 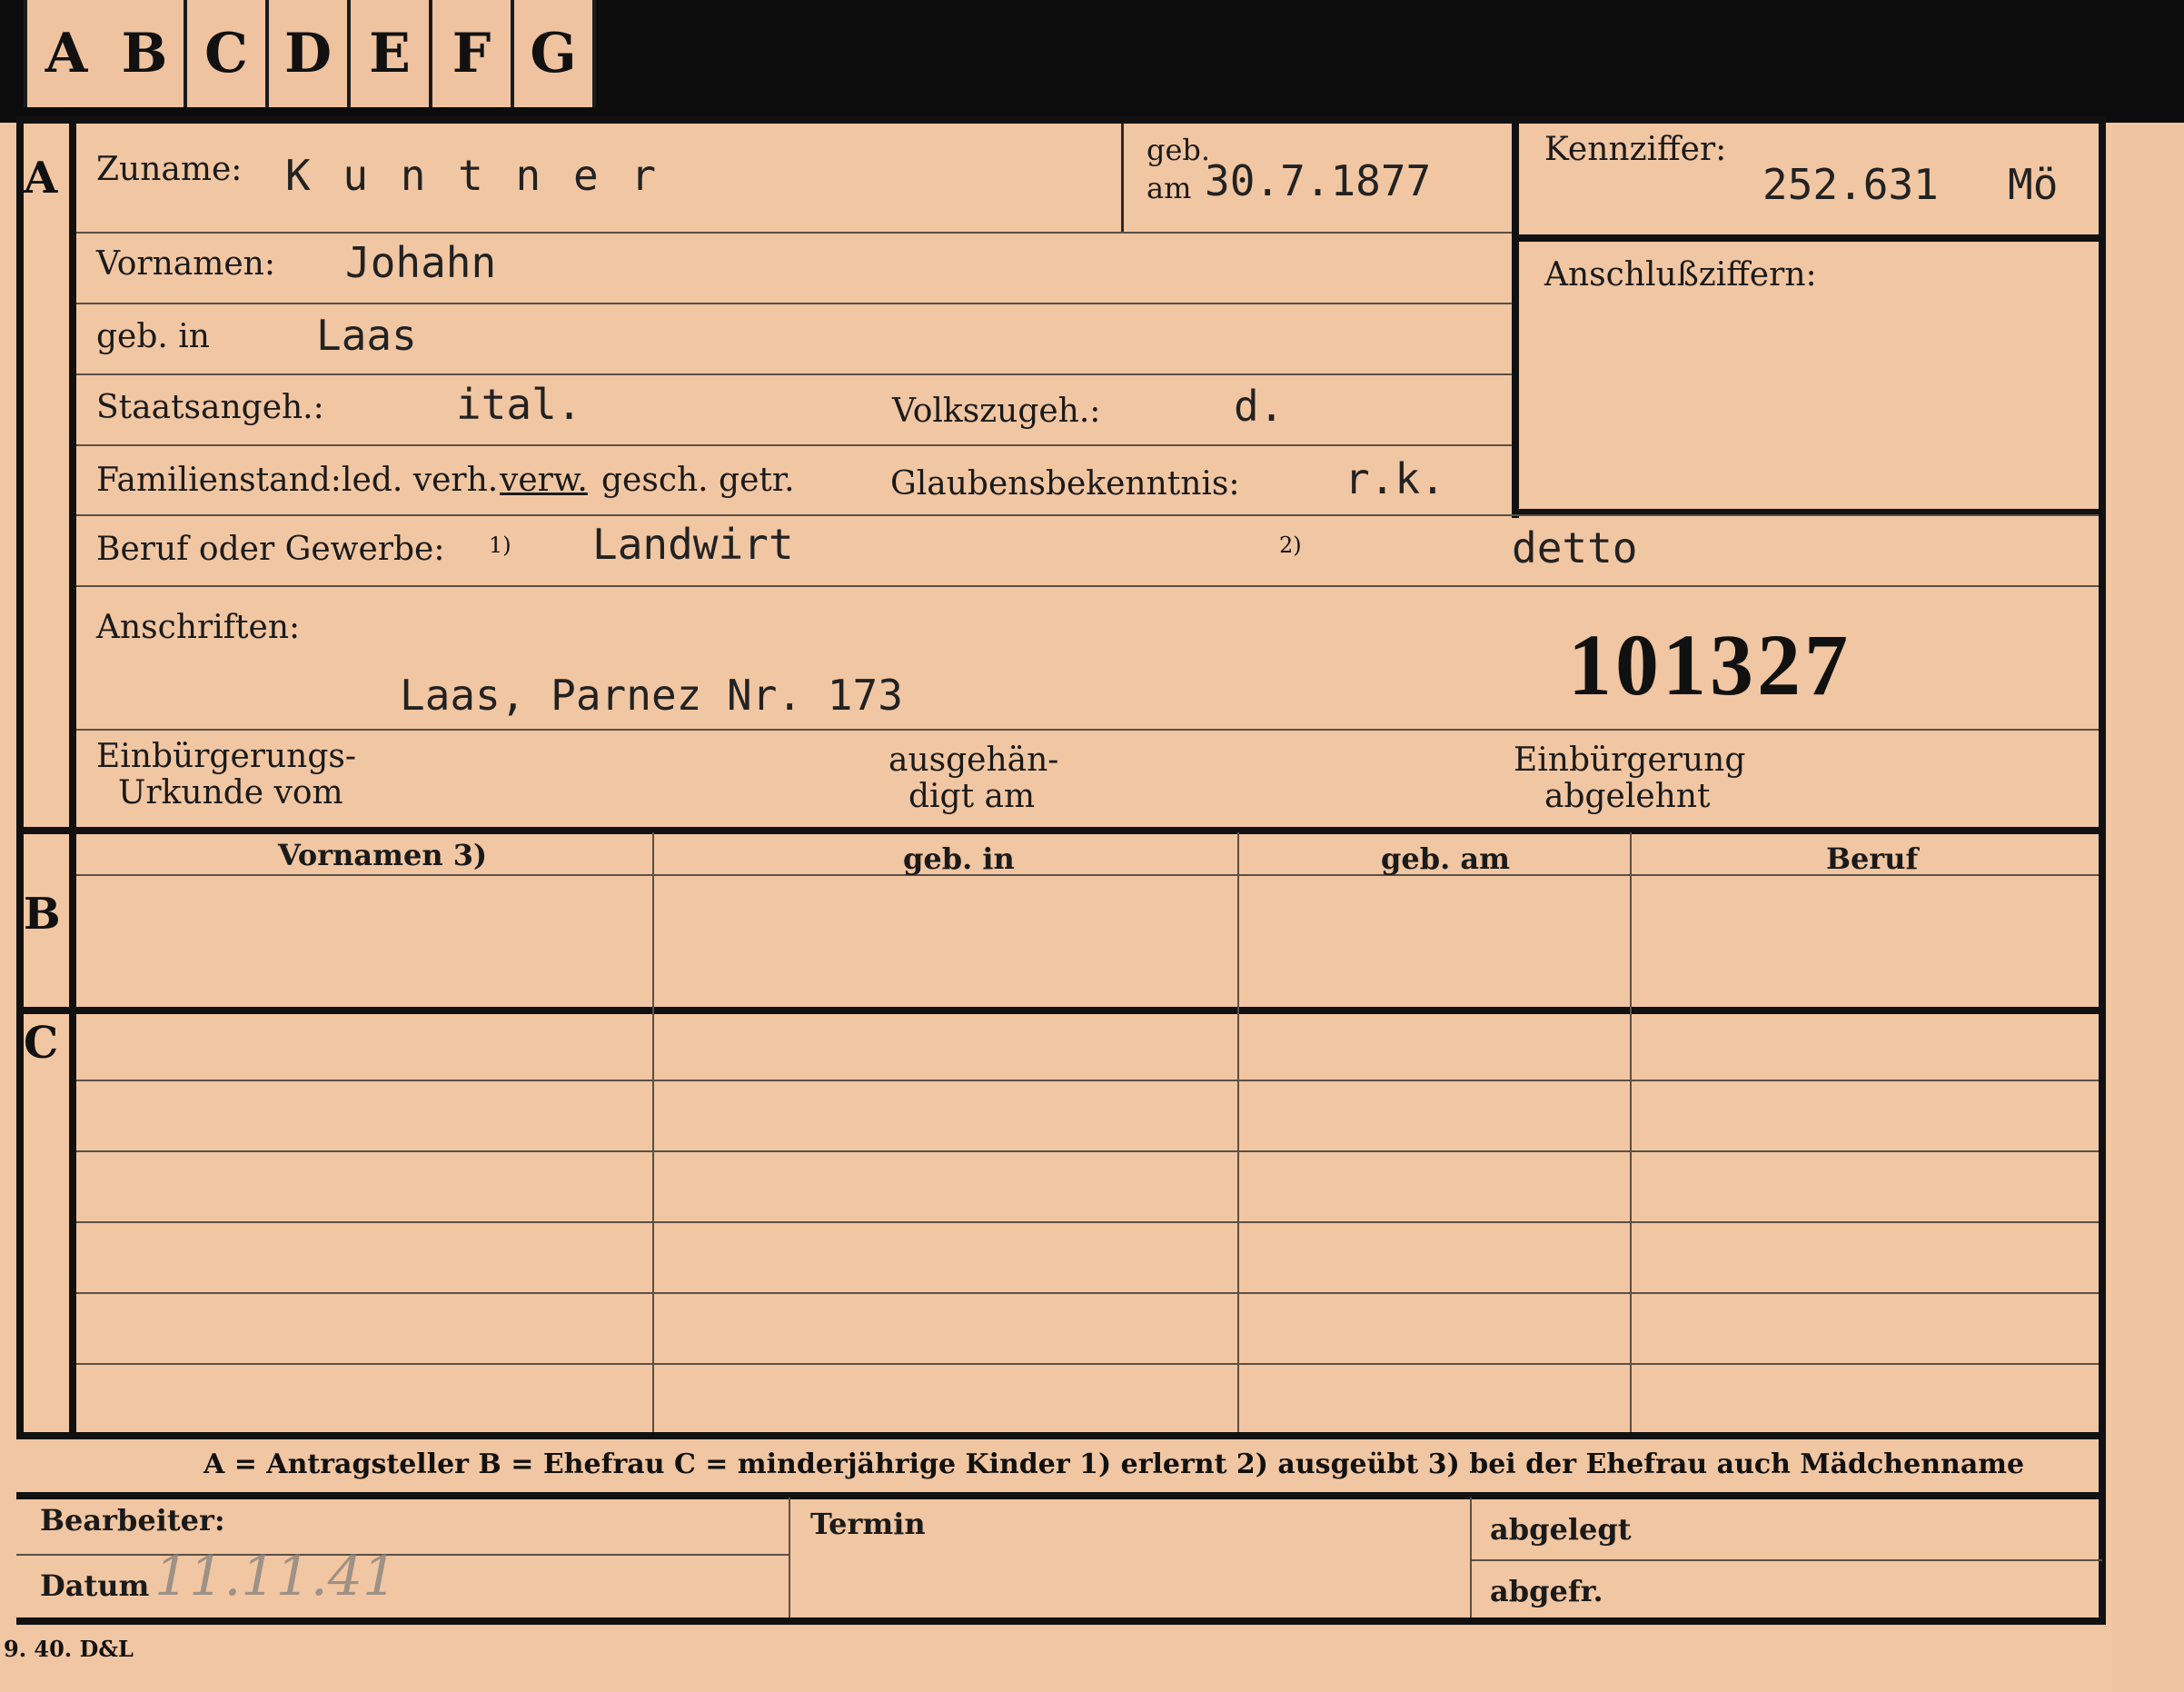 I want to click on termin-label: Termin, so click(x=868, y=1524).